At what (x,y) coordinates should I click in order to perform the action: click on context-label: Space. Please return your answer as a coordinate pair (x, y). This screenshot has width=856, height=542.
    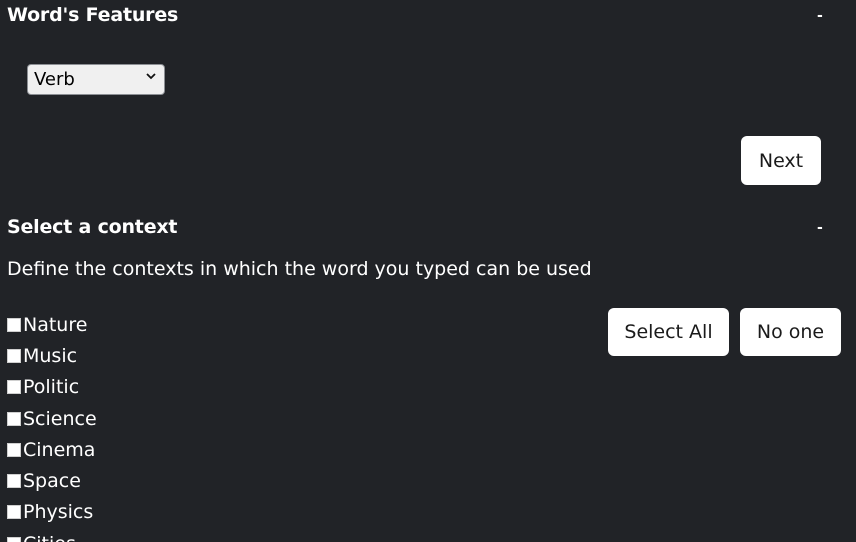
    Looking at the image, I should click on (52, 481).